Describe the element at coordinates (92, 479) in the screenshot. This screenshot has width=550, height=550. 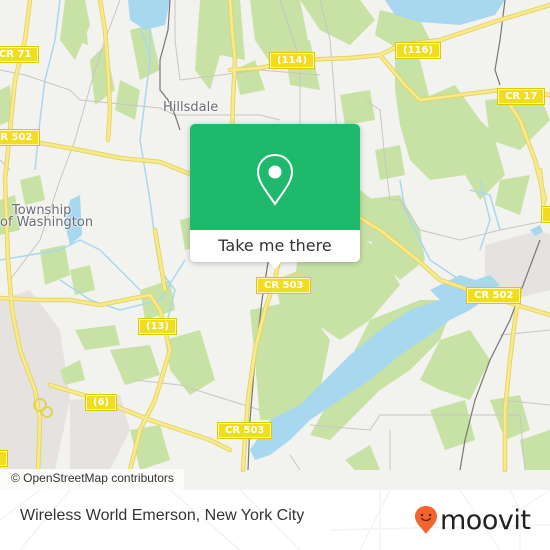
I see `map-attribution: © OpenStreetMap contributors` at that location.